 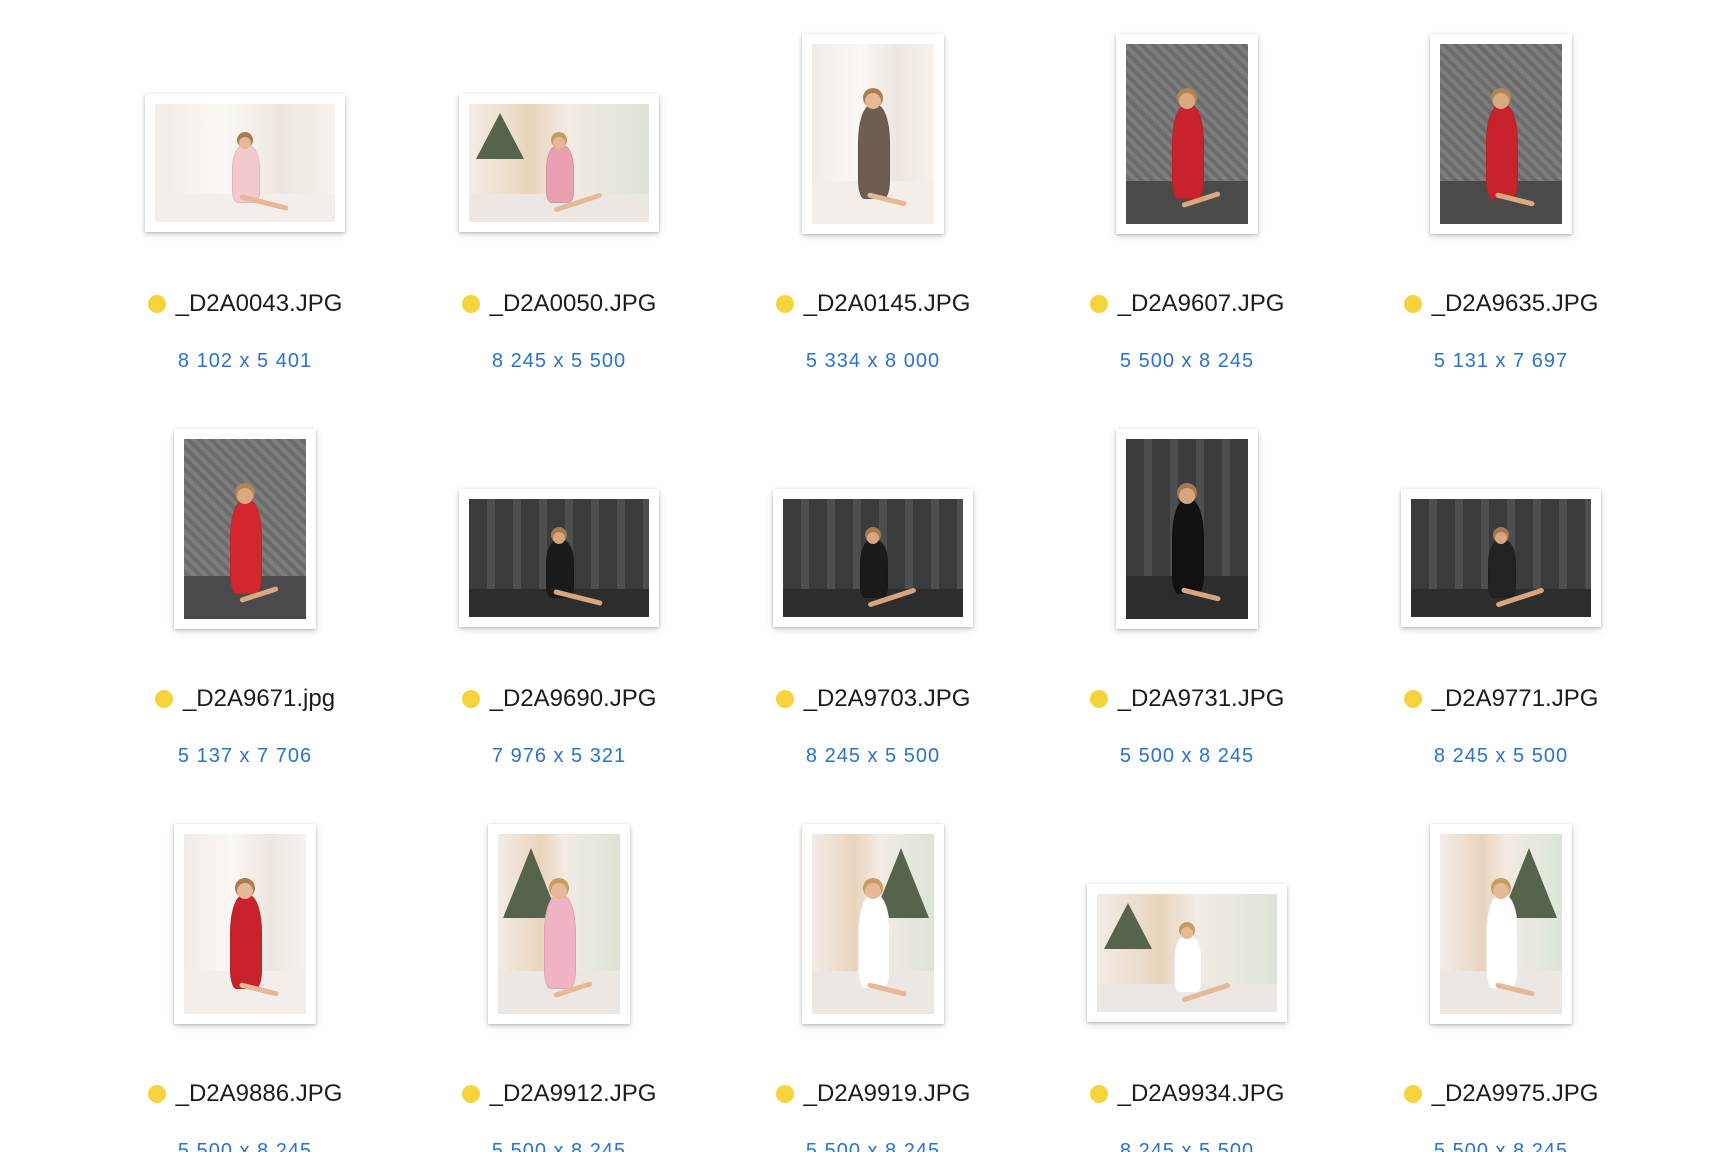 I want to click on filename-row: _D2A9771.JPG, so click(x=1501, y=699).